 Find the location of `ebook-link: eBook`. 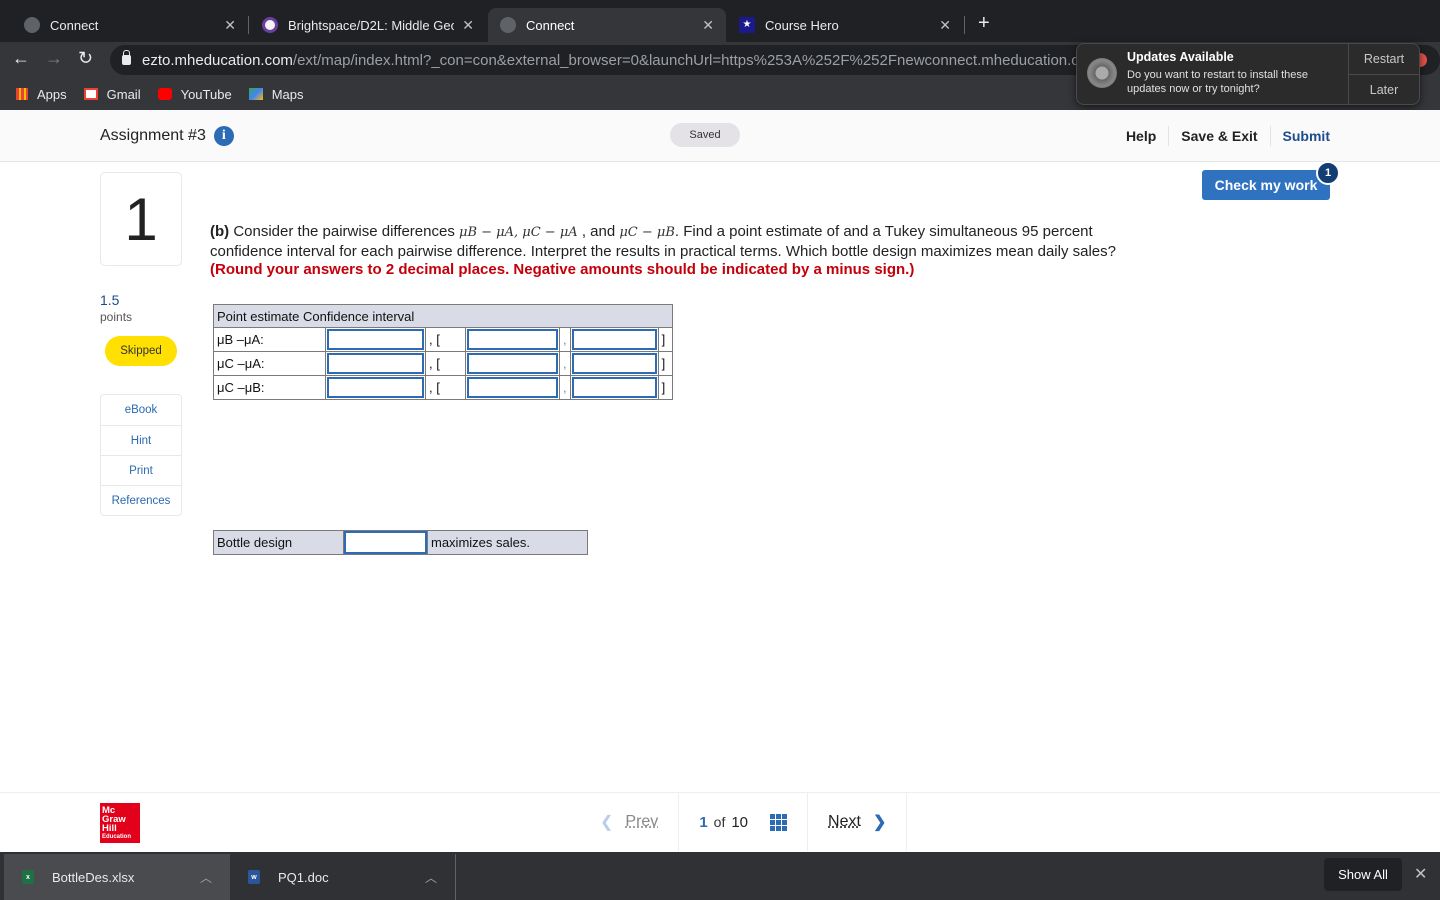

ebook-link: eBook is located at coordinates (141, 410).